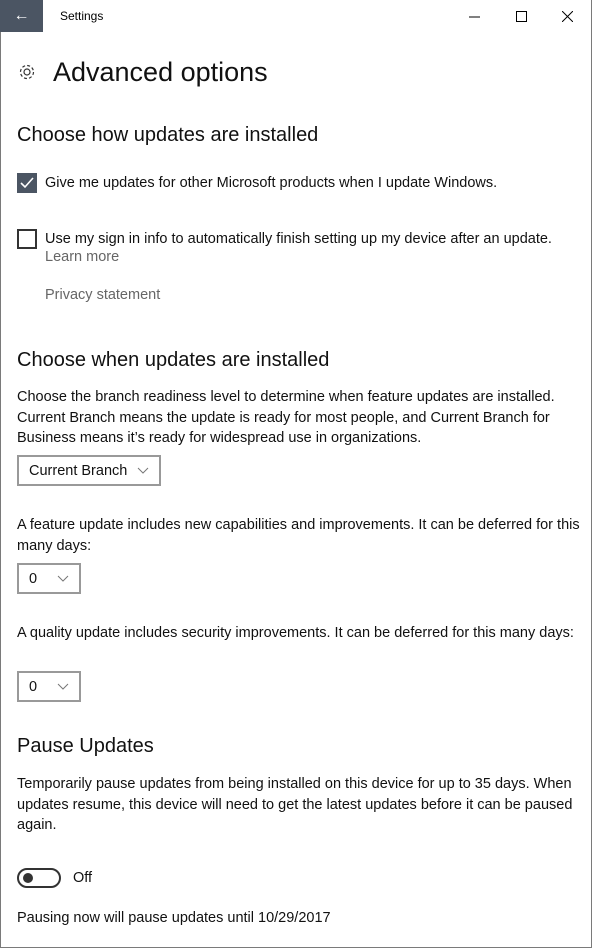  I want to click on arrow-left-icon: ←, so click(21, 15).